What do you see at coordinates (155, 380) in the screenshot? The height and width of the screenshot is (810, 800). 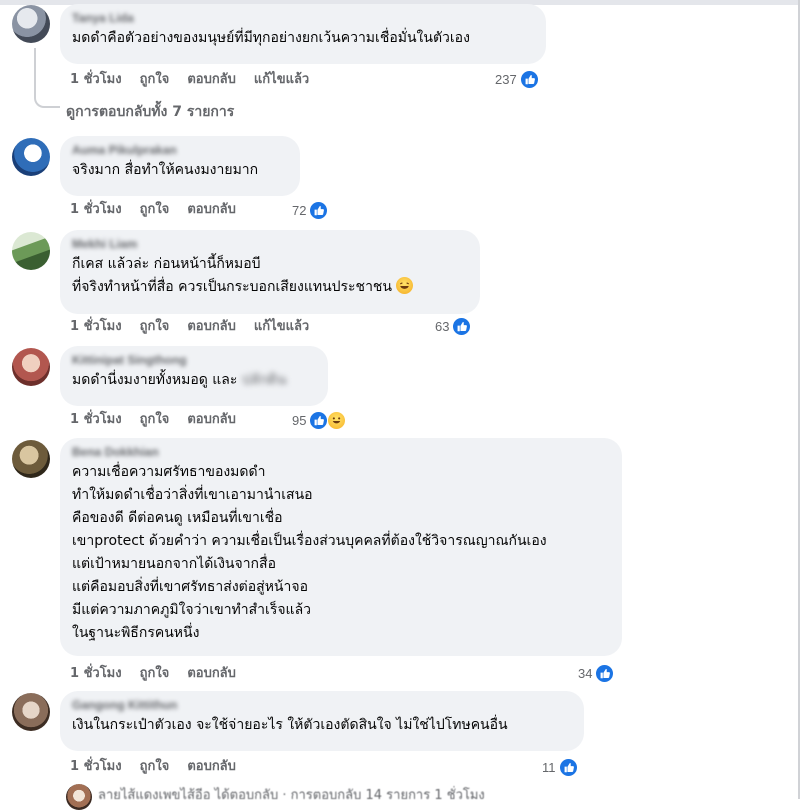 I see `comment-text-line: มดดำนี่งมงายทั้งหมอดู และ` at bounding box center [155, 380].